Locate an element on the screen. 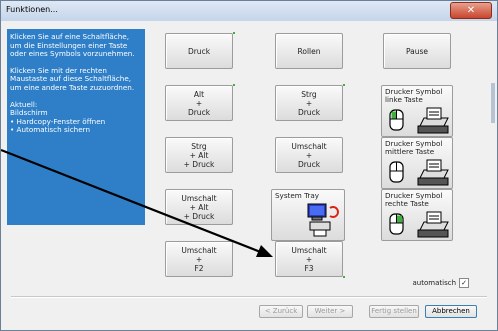 The width and height of the screenshot is (498, 331). key-strg-alt-druck-button: Strg + Alt + Druck is located at coordinates (199, 155).